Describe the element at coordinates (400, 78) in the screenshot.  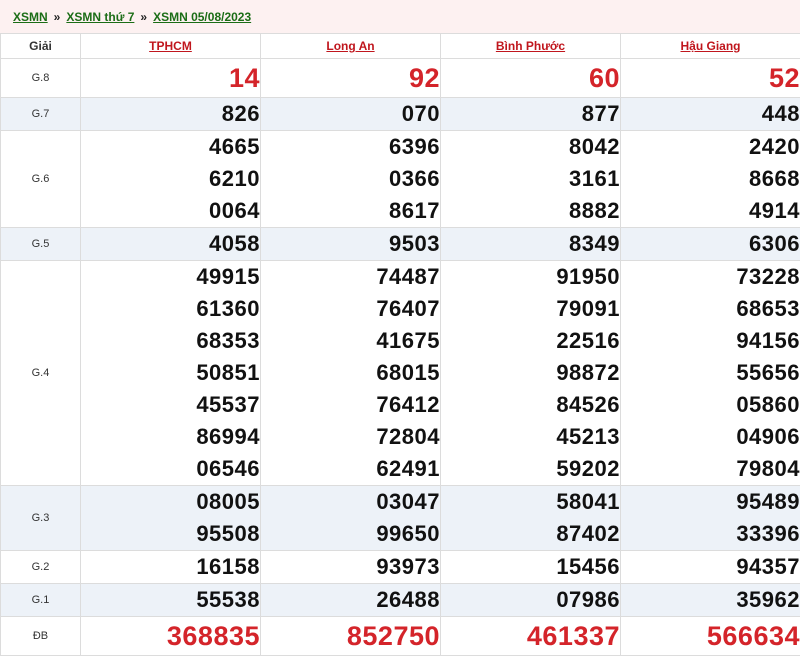
I see `prize-row-g8: G.8 14 92 60 52` at that location.